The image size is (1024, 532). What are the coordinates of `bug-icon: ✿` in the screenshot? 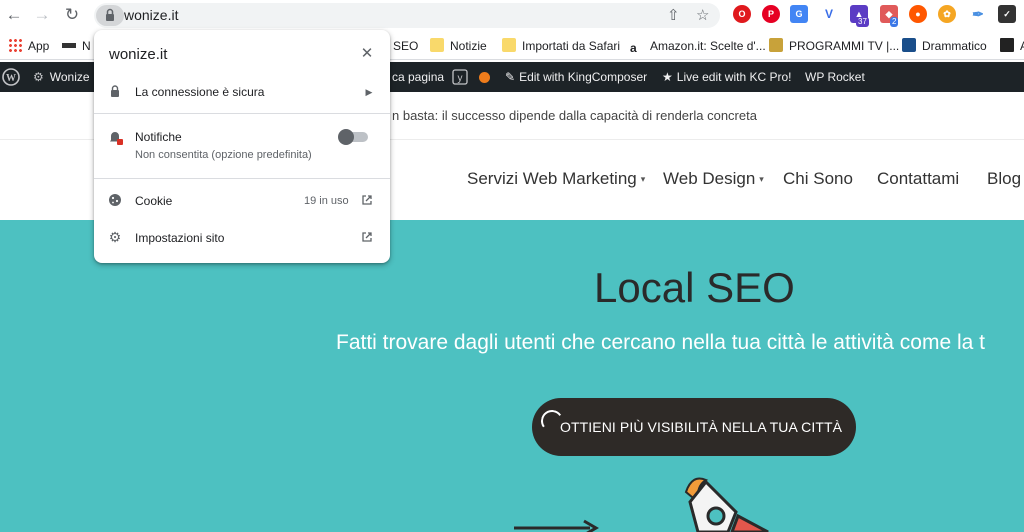 It's located at (947, 14).